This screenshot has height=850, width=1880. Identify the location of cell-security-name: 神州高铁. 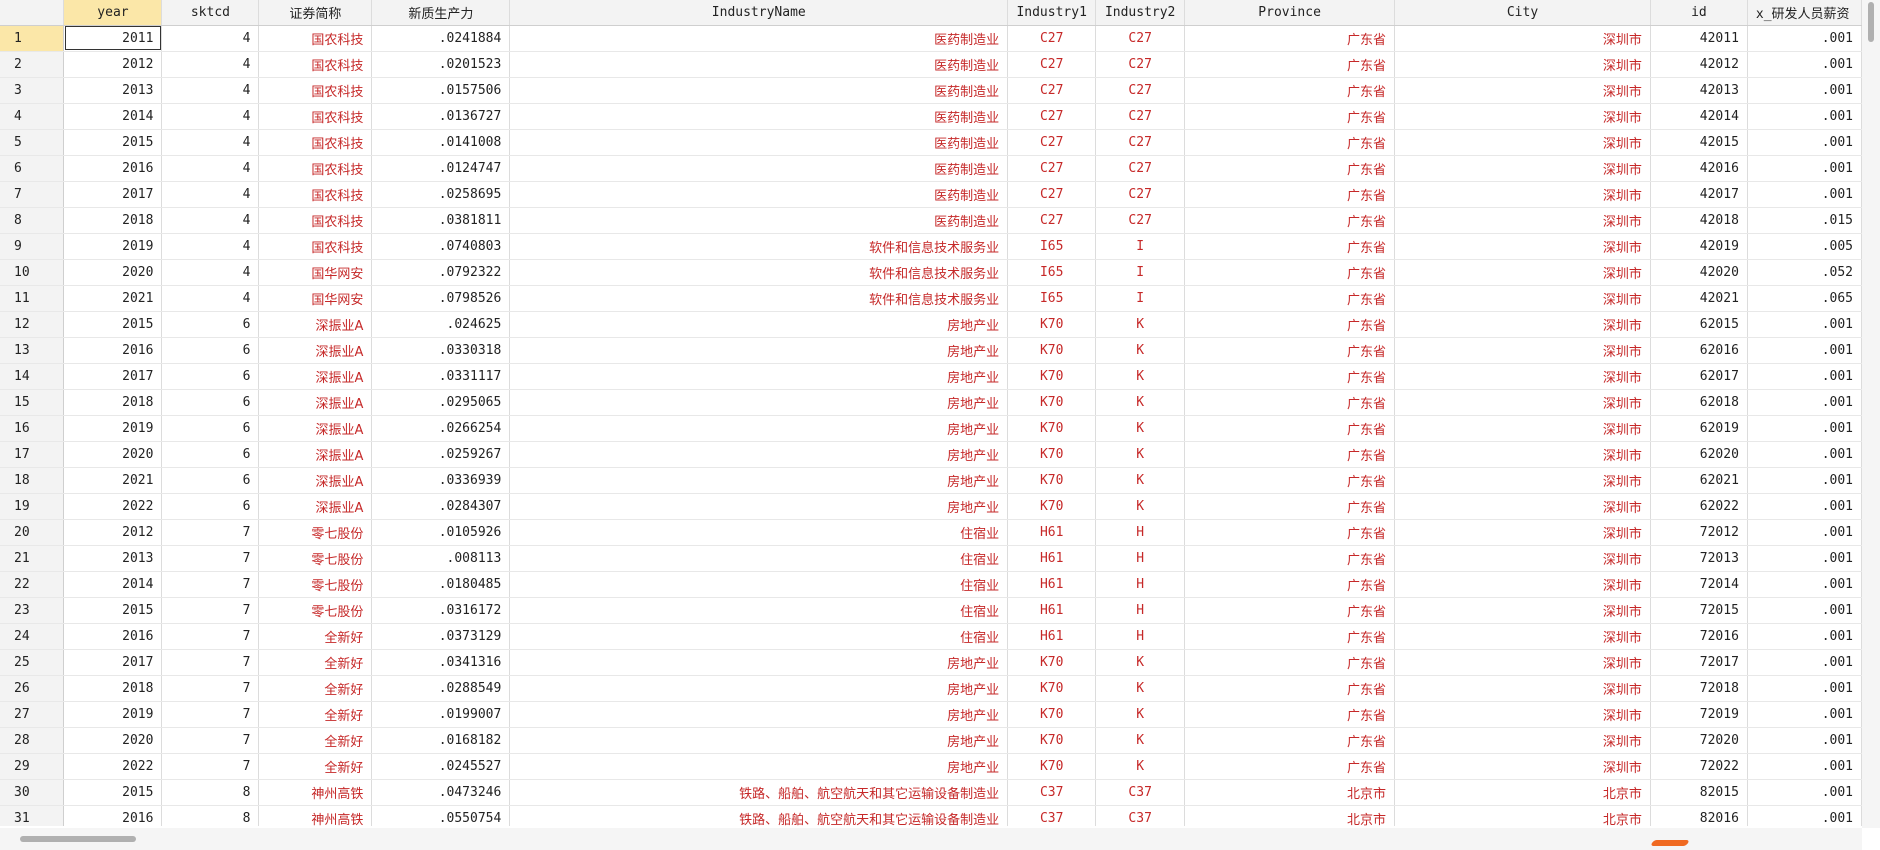
(315, 815).